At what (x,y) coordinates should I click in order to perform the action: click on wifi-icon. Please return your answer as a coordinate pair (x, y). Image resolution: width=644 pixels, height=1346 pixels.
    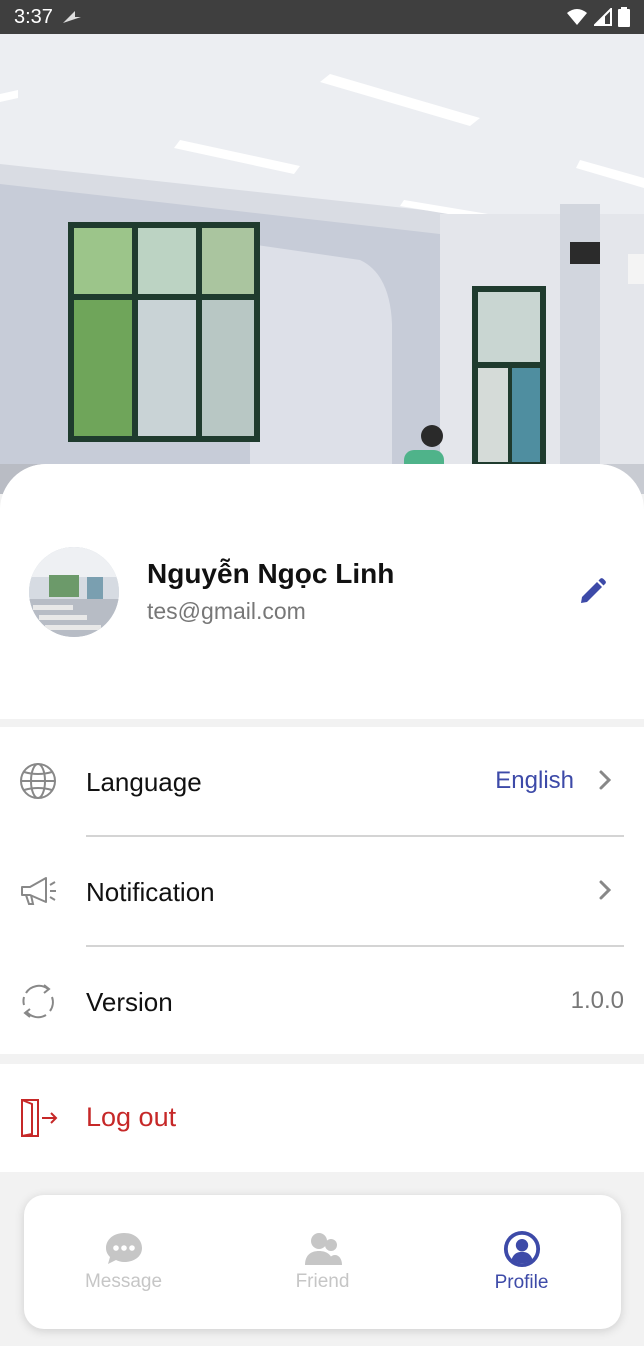
    Looking at the image, I should click on (577, 17).